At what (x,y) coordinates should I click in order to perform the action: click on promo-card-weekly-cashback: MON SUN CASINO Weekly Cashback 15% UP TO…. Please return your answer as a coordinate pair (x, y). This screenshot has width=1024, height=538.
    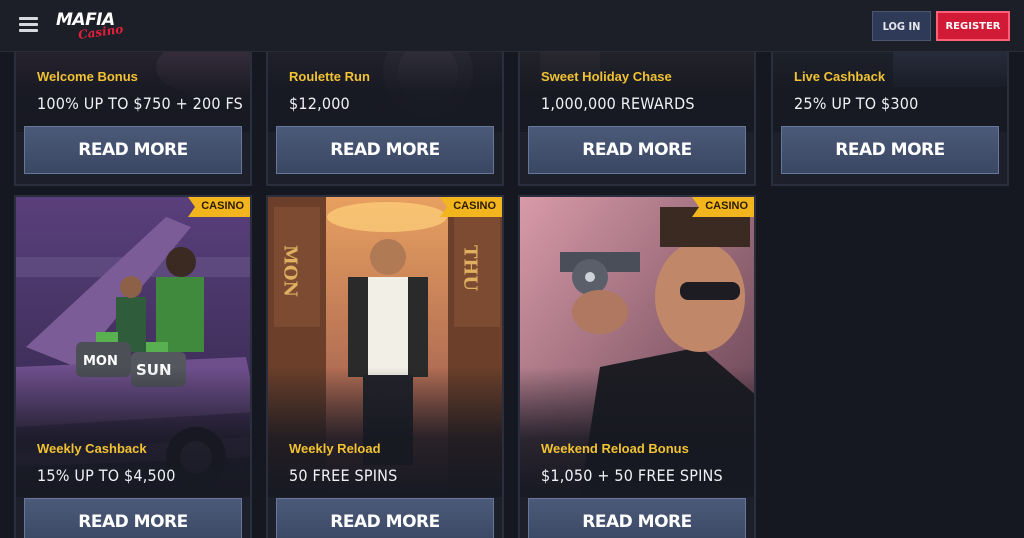
    Looking at the image, I should click on (133, 366).